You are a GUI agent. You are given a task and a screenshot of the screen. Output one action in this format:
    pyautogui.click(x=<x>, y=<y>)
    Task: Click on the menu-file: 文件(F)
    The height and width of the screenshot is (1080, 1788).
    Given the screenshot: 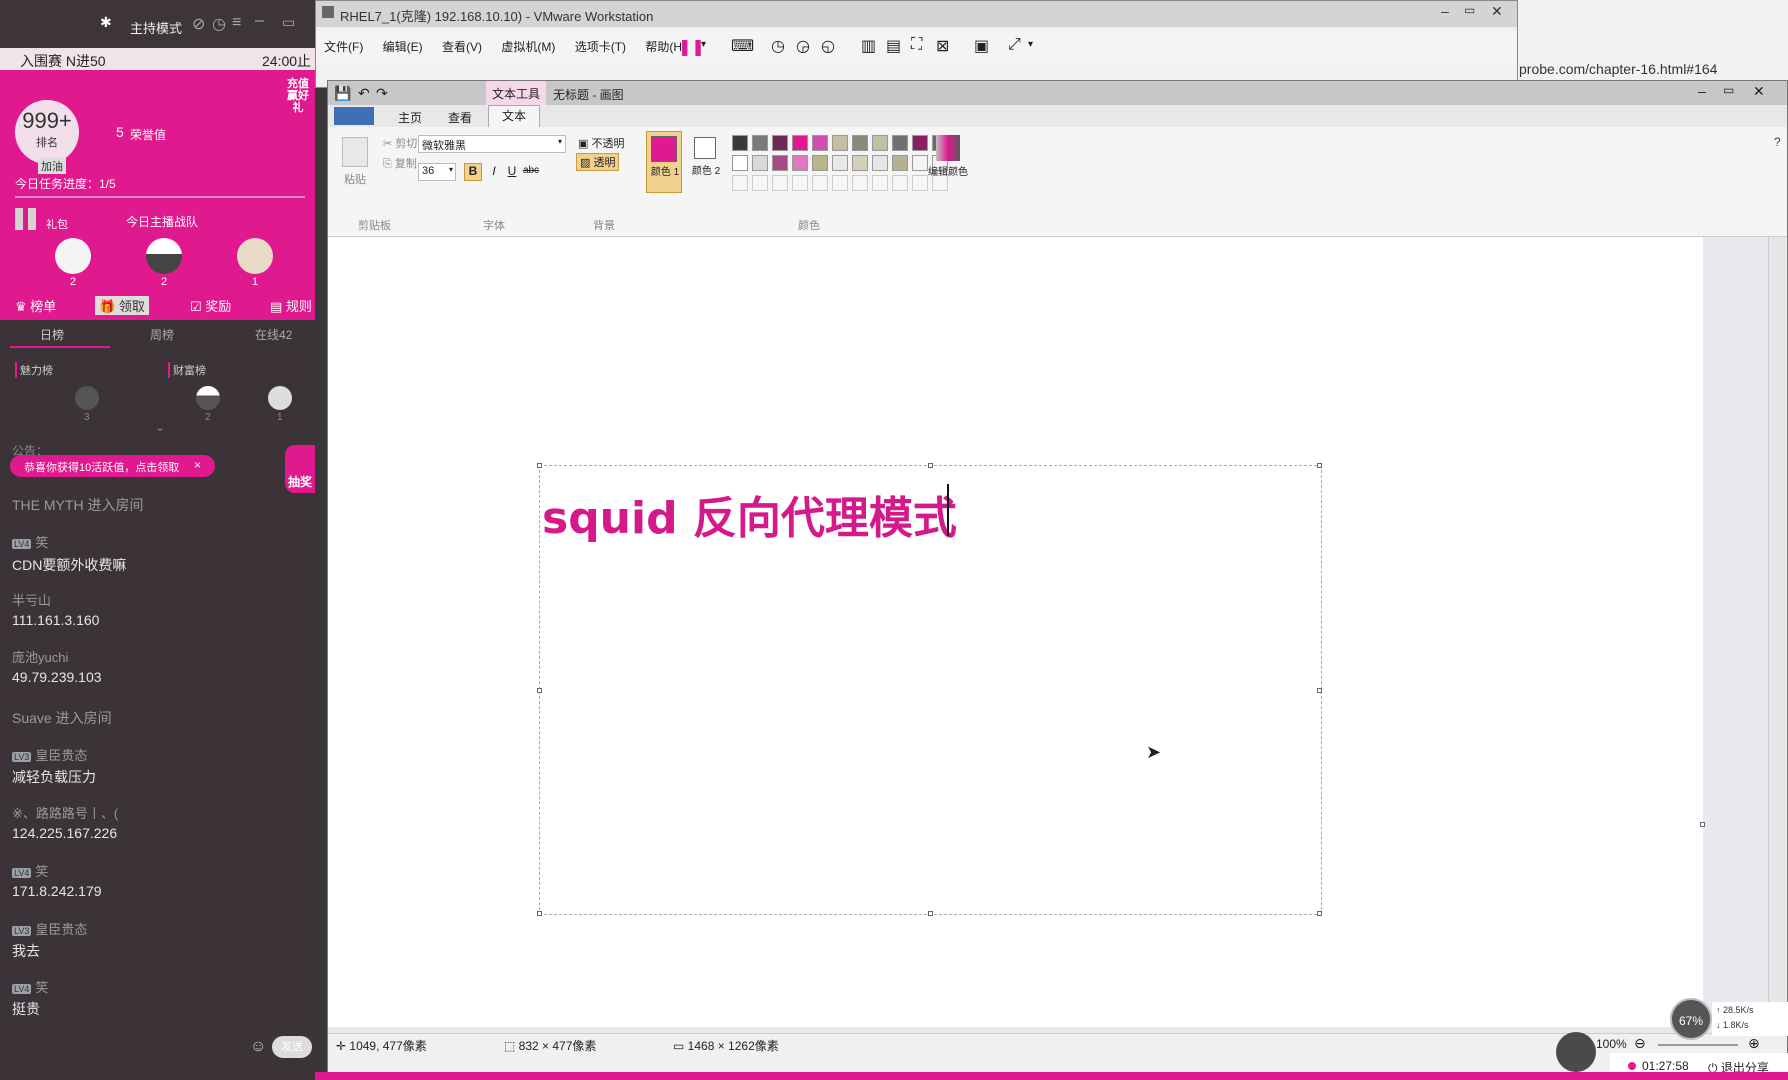 What is the action you would take?
    pyautogui.click(x=343, y=47)
    